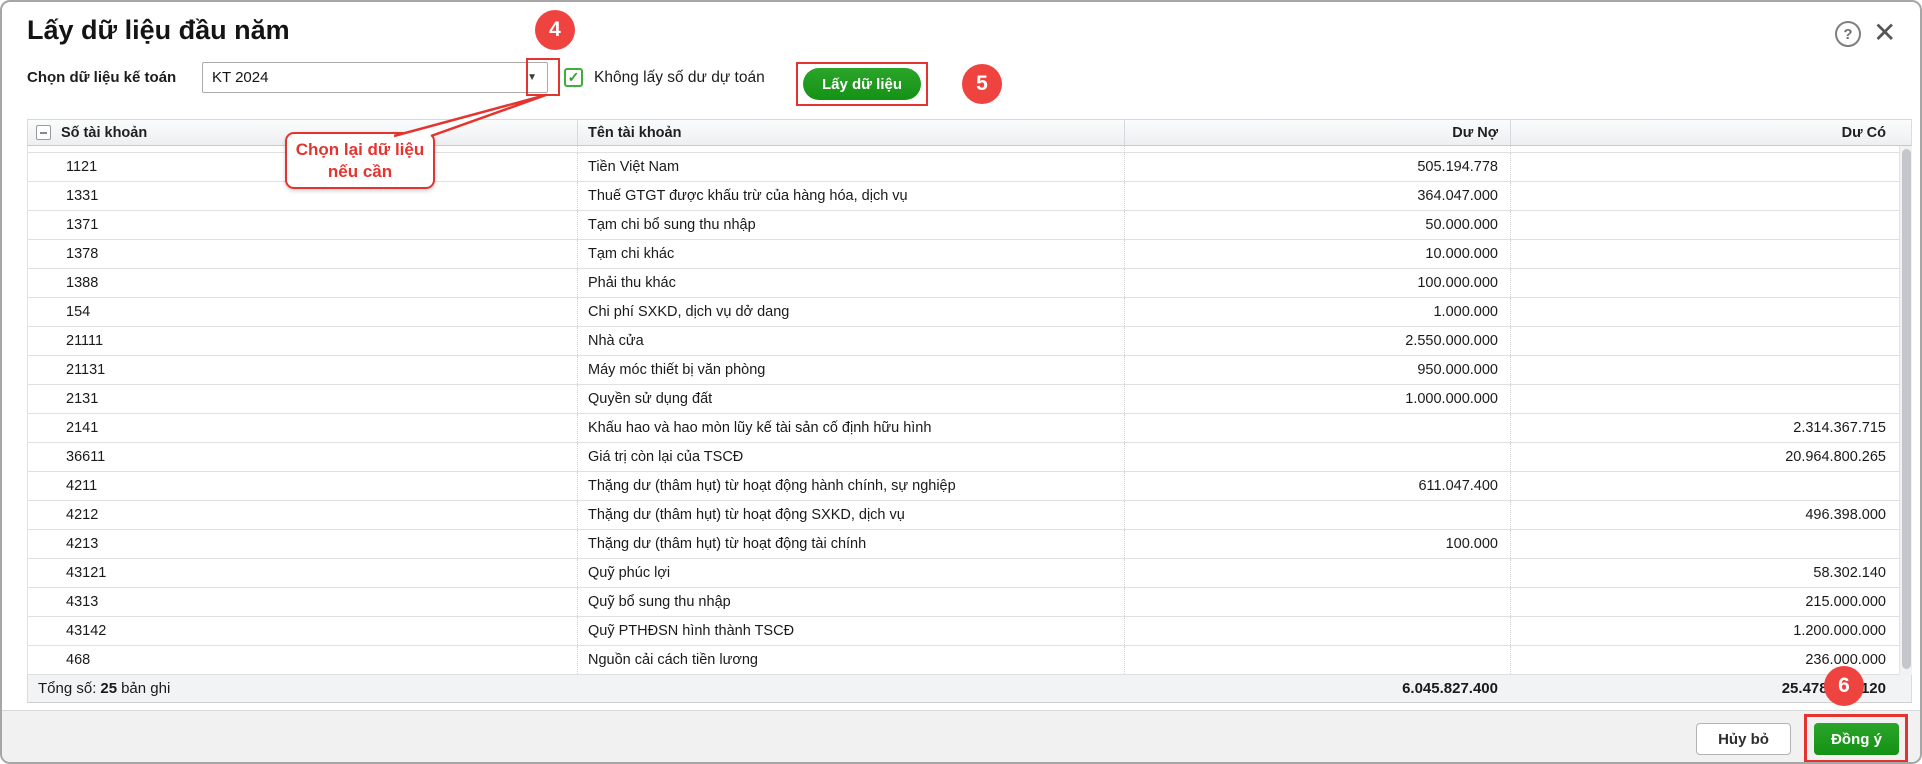 This screenshot has width=1922, height=764. Describe the element at coordinates (1317, 370) in the screenshot. I see `cell-du-no: 950.000.000` at that location.